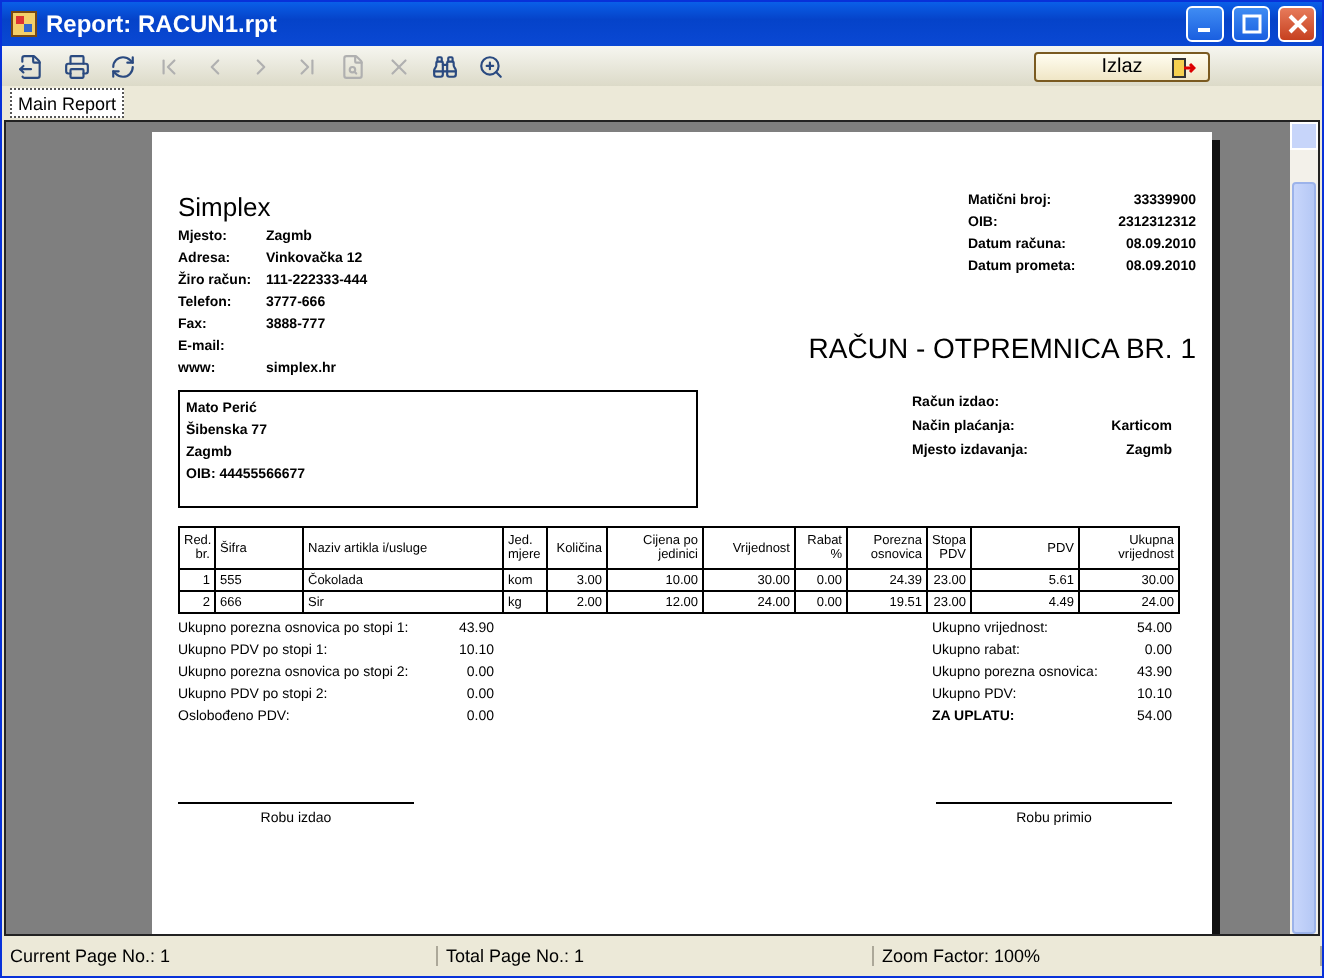 This screenshot has height=978, width=1324. Describe the element at coordinates (76, 66) in the screenshot. I see `print-icon` at that location.